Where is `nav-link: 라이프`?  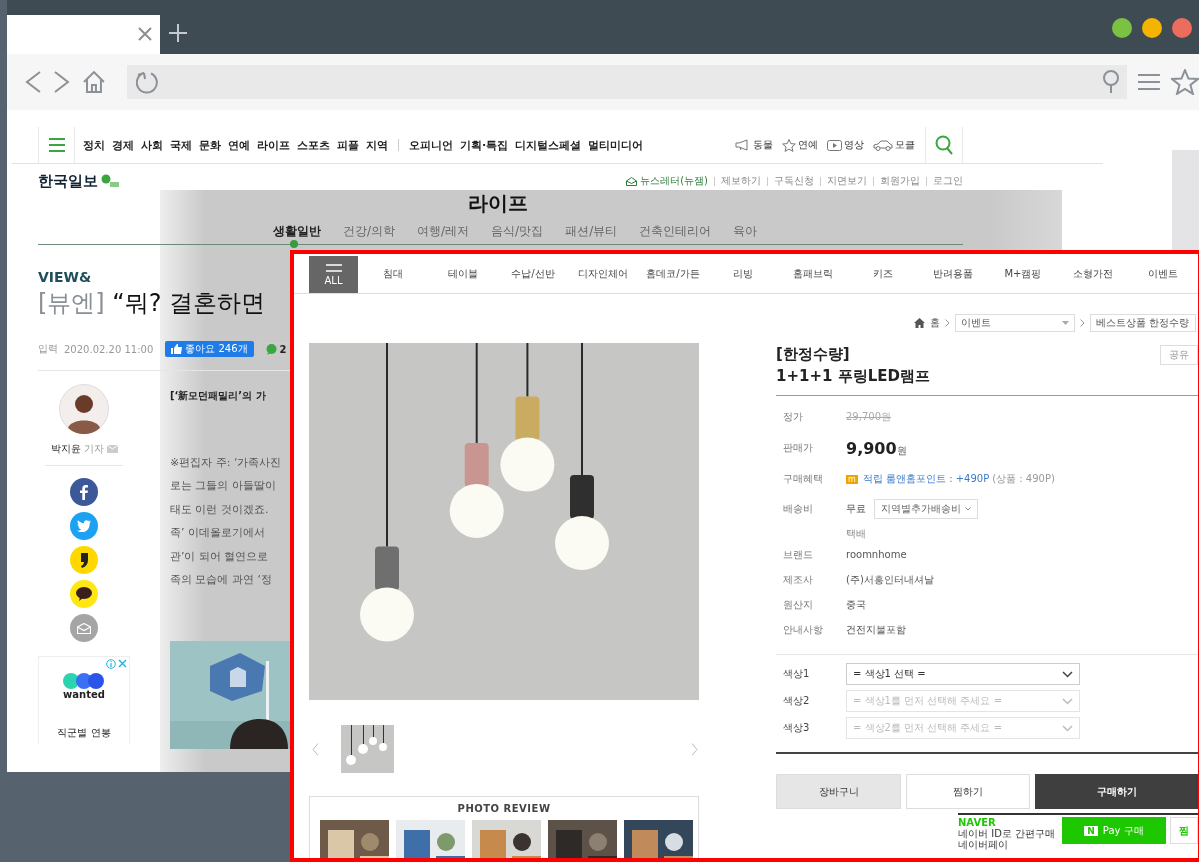 nav-link: 라이프 is located at coordinates (273, 145).